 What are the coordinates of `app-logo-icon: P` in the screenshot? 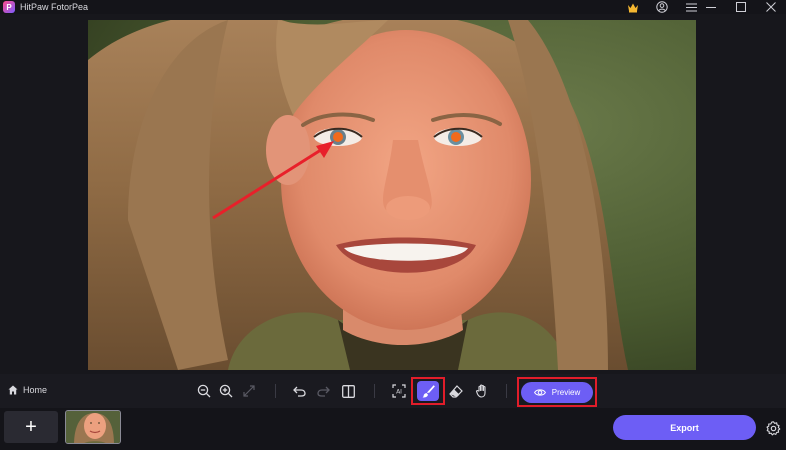 It's located at (9, 7).